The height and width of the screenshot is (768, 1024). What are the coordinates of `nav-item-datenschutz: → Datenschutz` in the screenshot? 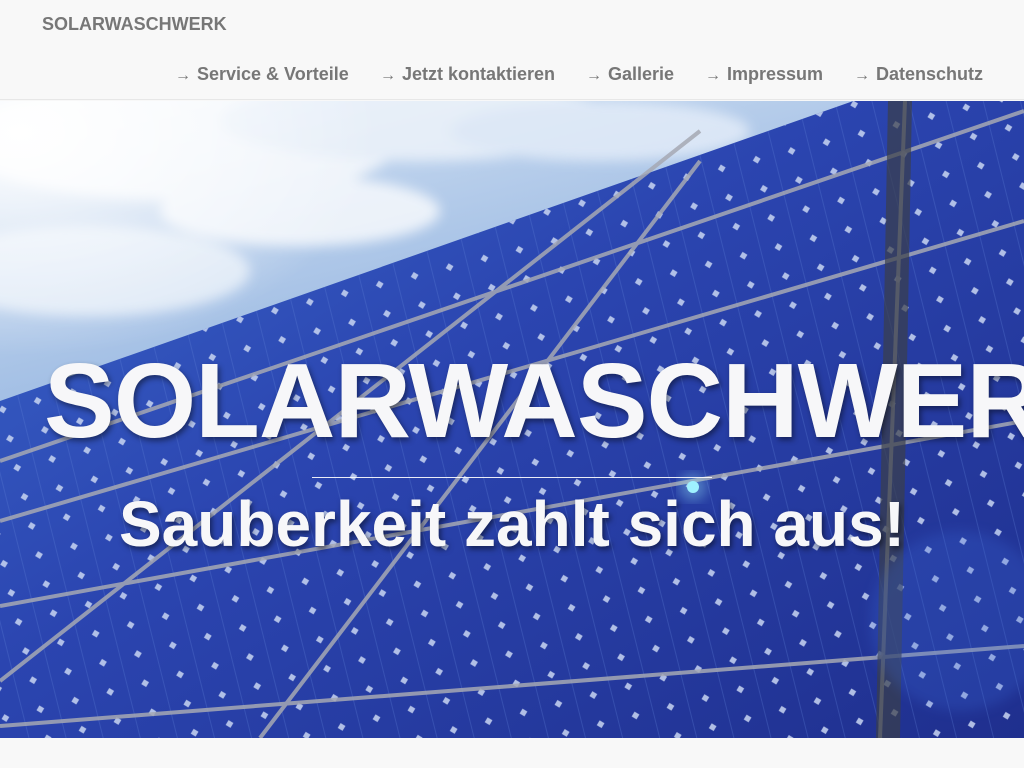 It's located at (918, 74).